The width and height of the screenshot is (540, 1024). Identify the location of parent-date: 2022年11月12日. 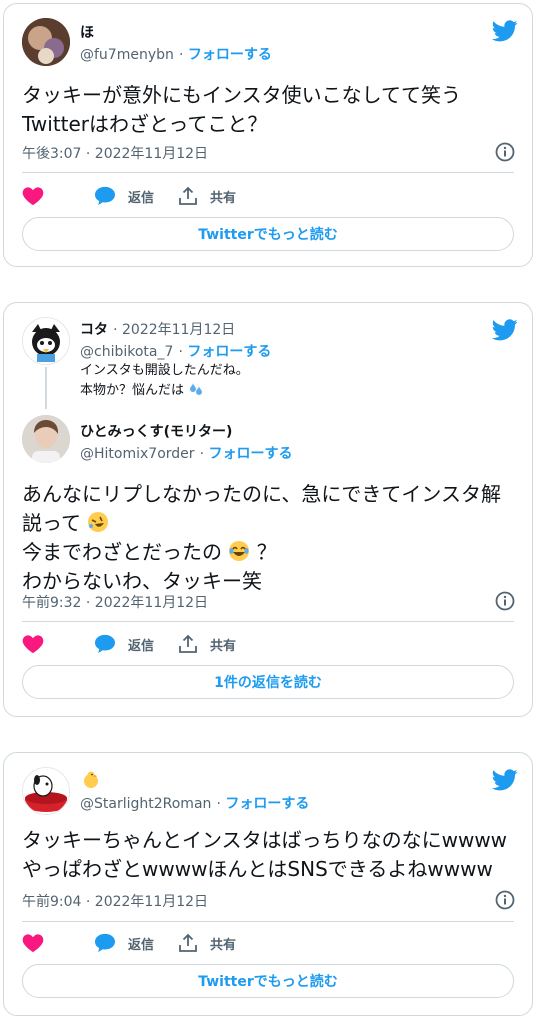
(178, 330).